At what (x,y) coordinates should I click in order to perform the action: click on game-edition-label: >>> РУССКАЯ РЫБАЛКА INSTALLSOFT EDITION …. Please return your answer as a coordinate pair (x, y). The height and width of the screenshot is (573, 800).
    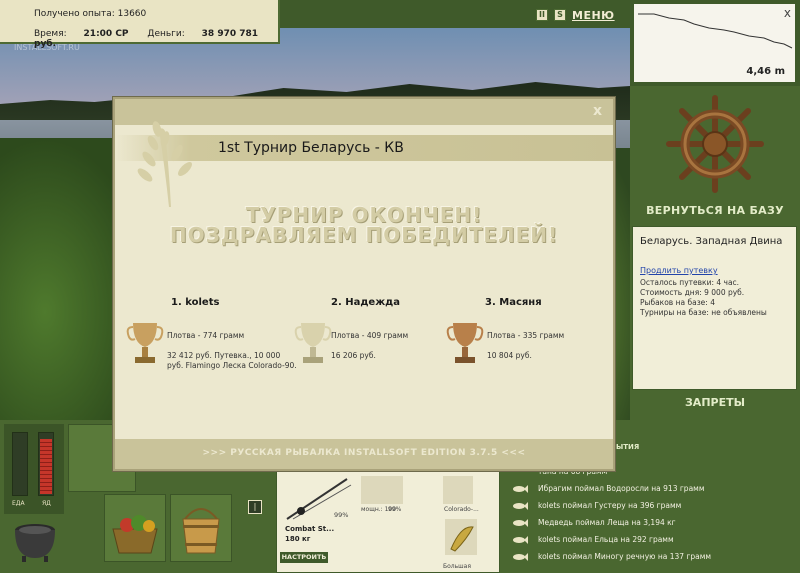
    Looking at the image, I should click on (364, 453).